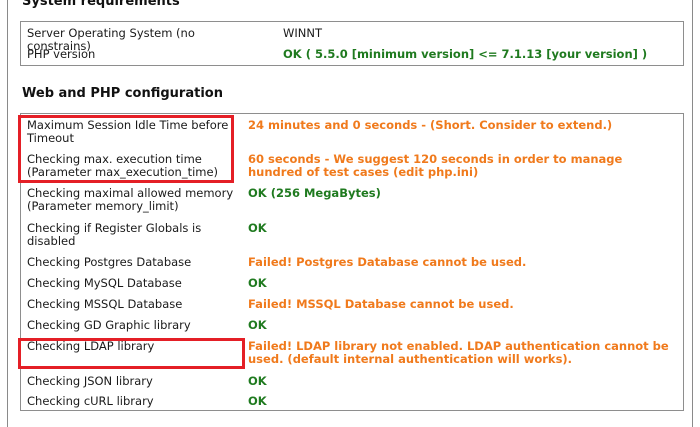 This screenshot has width=700, height=427. I want to click on row-value: WINNT, so click(302, 33).